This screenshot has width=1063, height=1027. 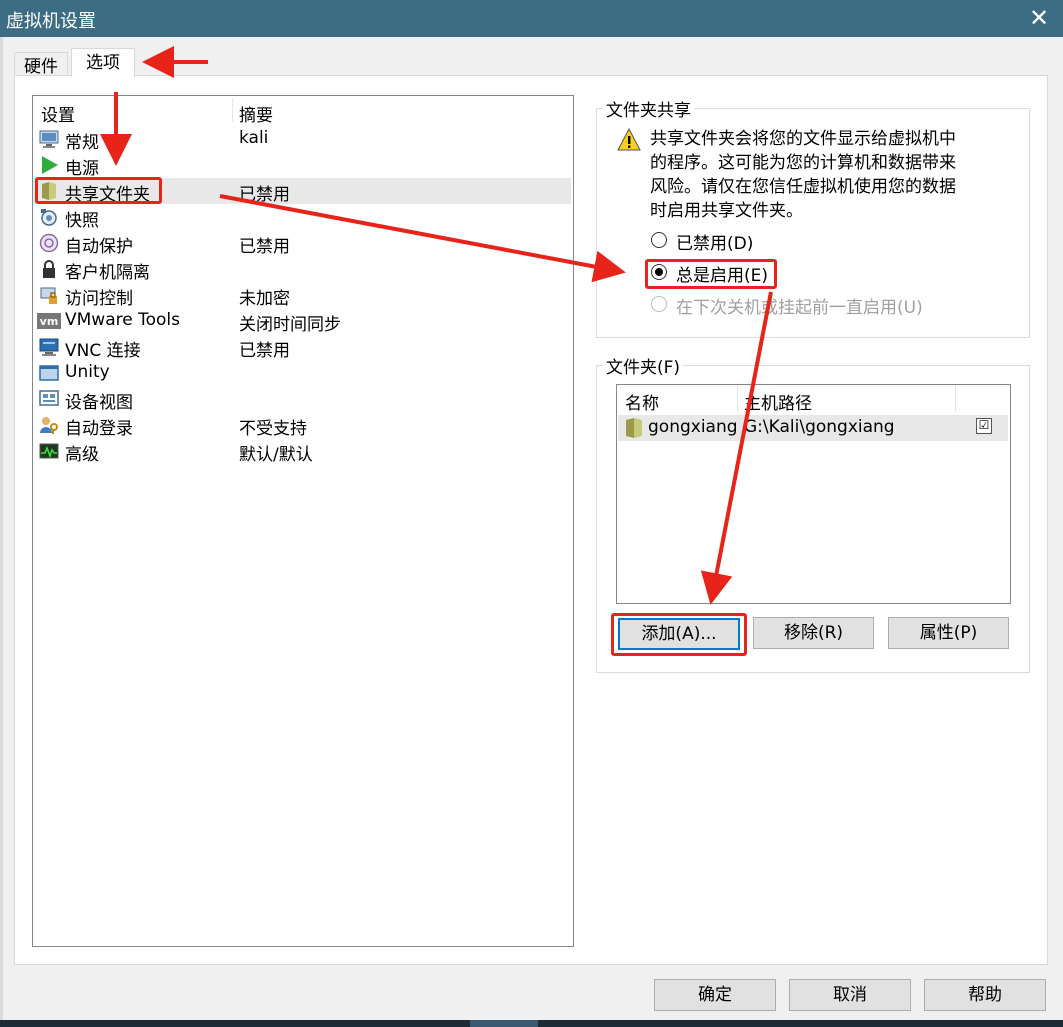 I want to click on column-header-setting: 设置, so click(x=58, y=113).